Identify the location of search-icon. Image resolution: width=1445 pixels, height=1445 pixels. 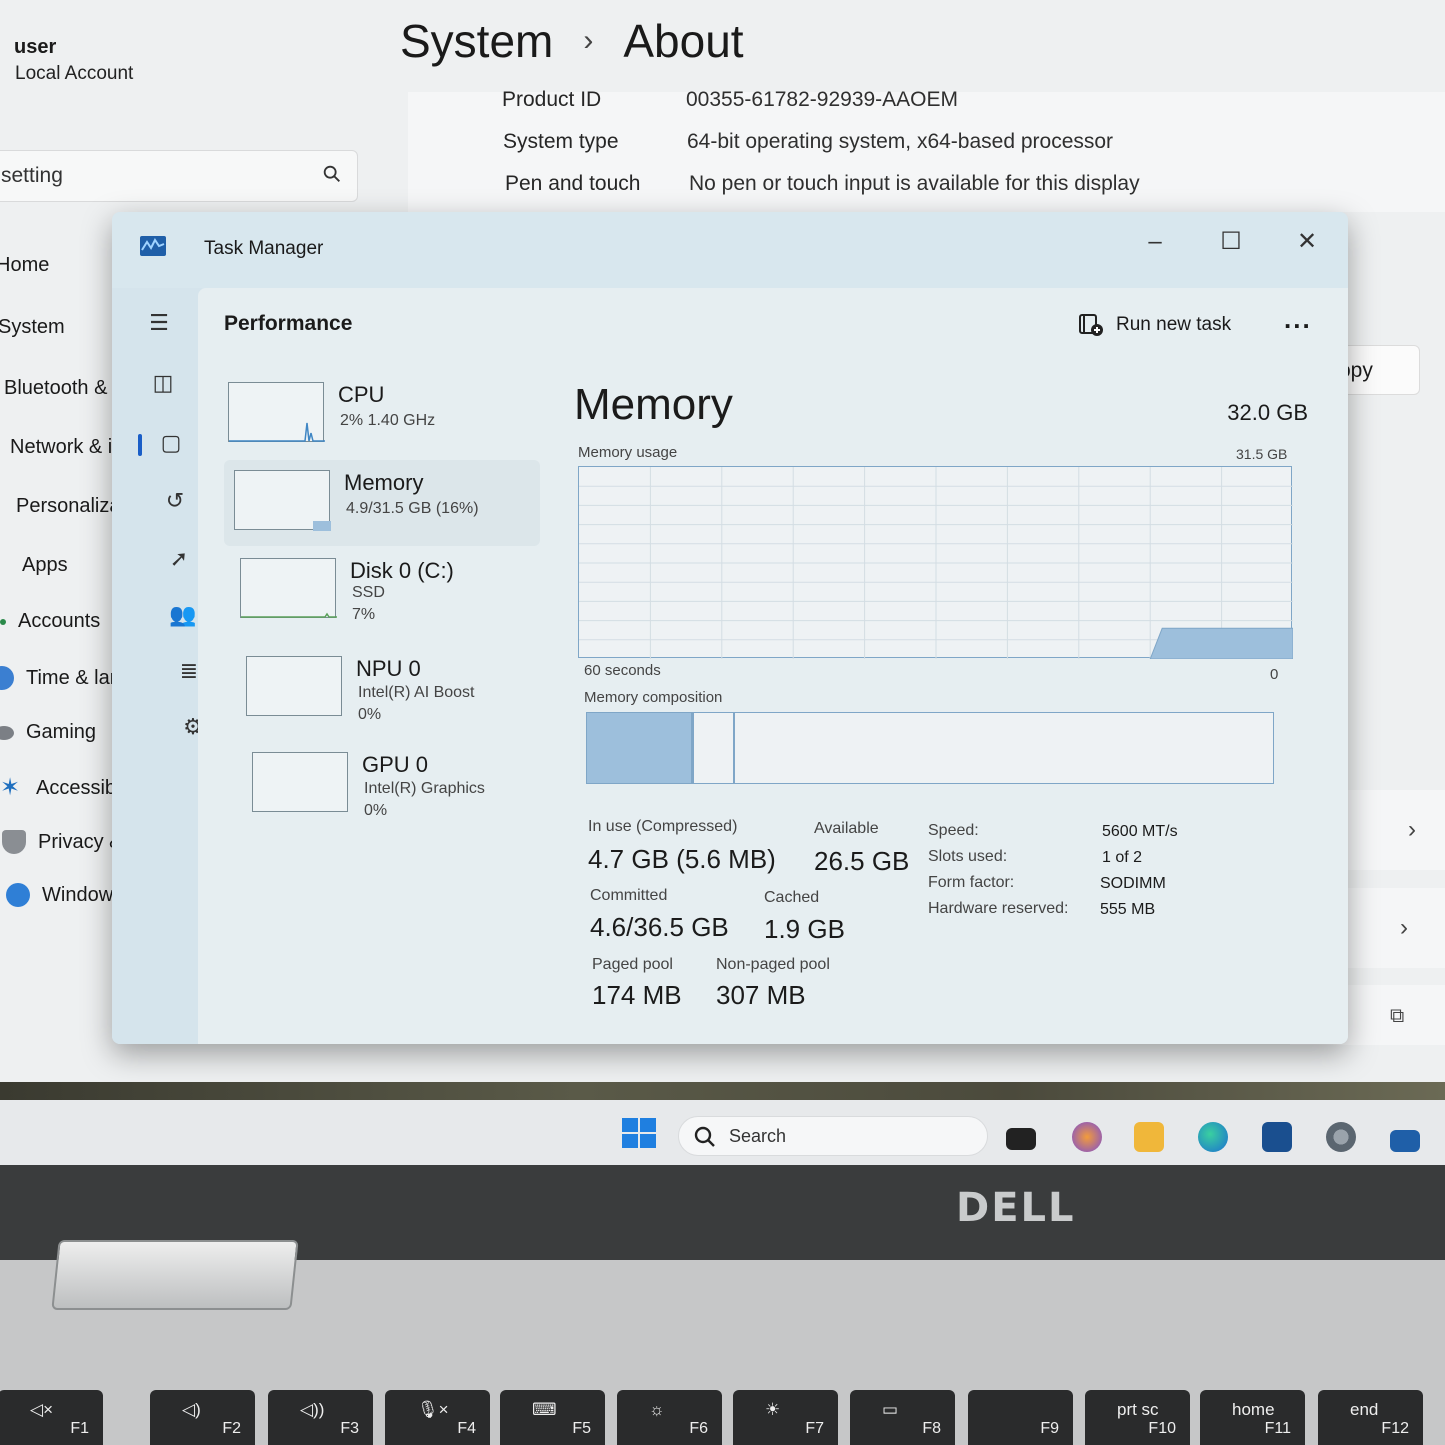
(331, 173).